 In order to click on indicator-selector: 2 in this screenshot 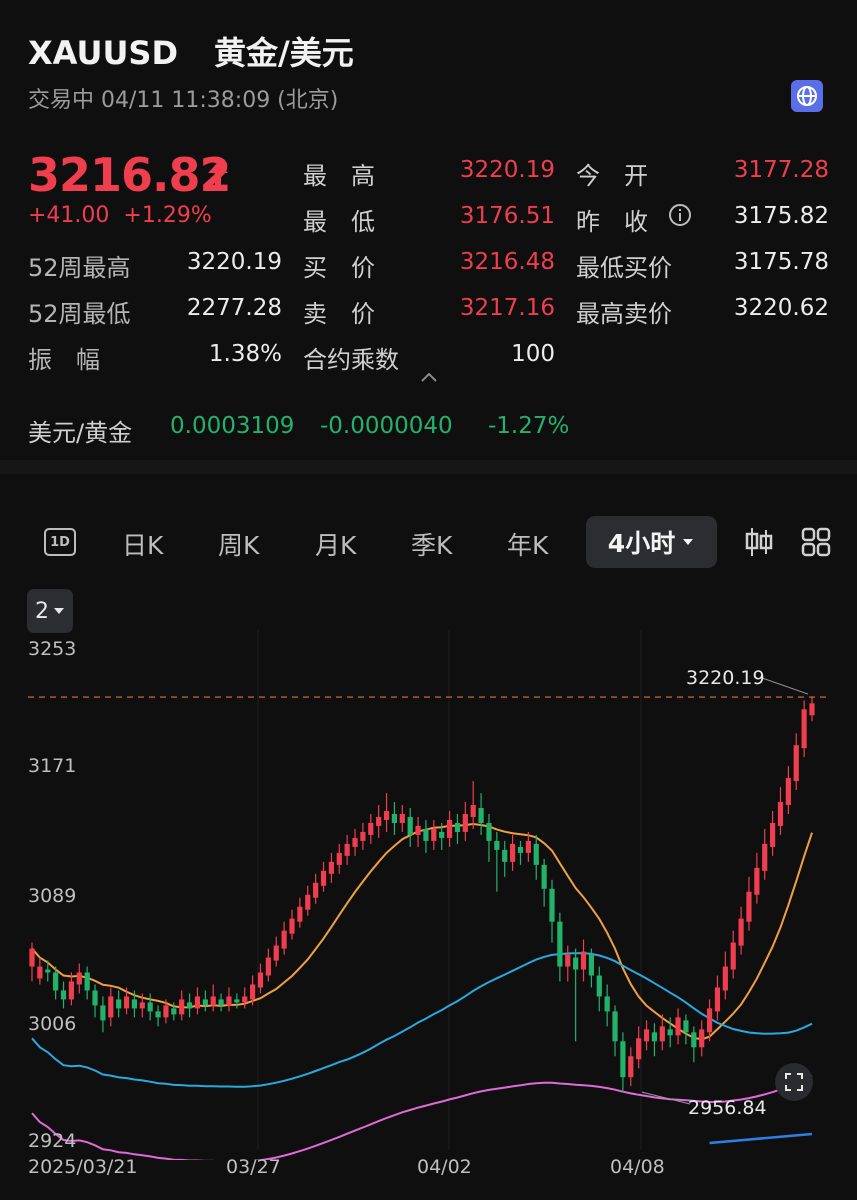, I will do `click(50, 611)`.